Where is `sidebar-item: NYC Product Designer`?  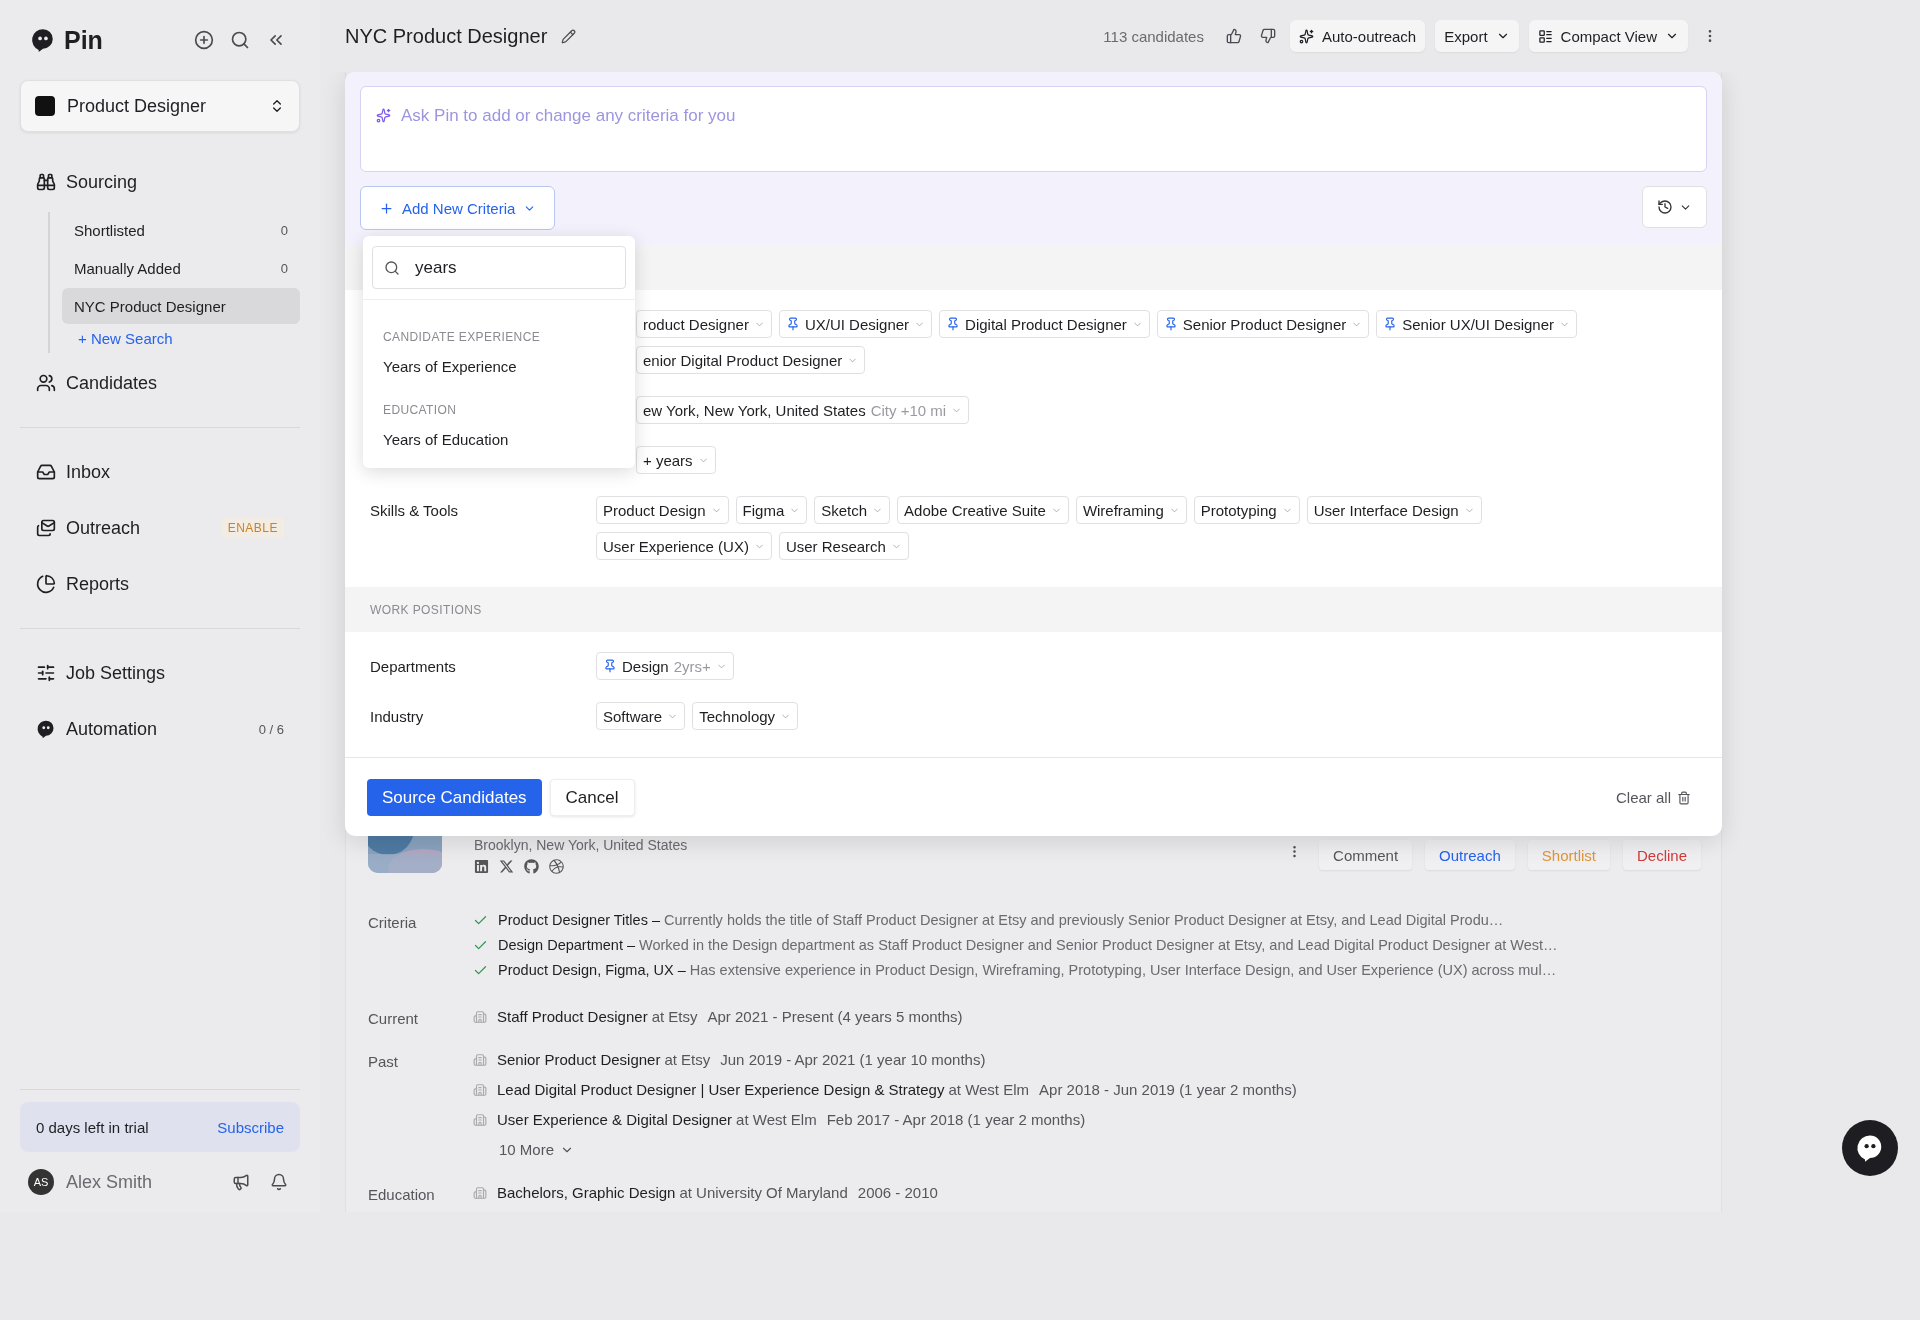 sidebar-item: NYC Product Designer is located at coordinates (181, 306).